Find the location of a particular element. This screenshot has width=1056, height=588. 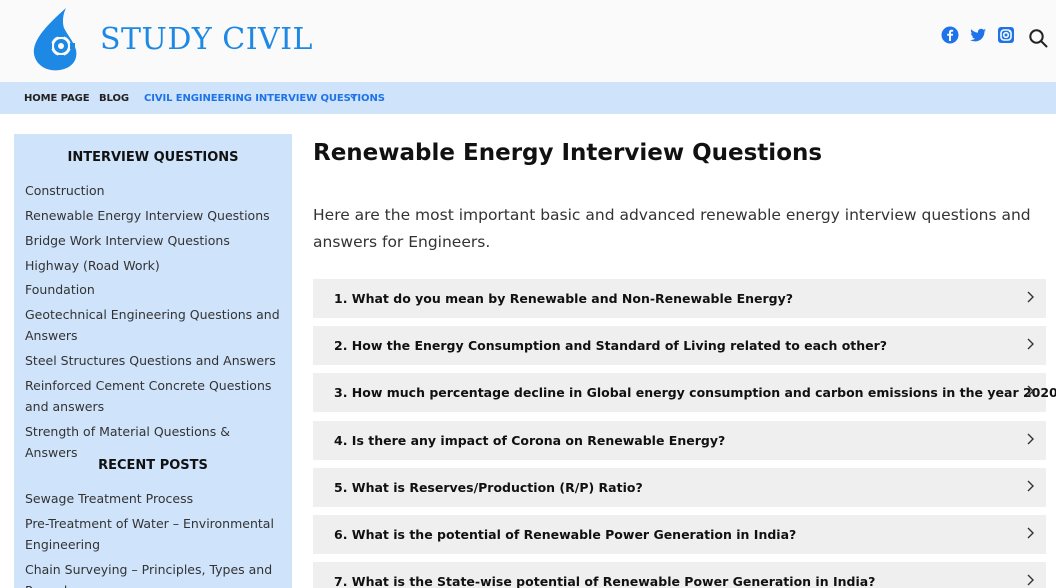

search-icon is located at coordinates (1038, 38).